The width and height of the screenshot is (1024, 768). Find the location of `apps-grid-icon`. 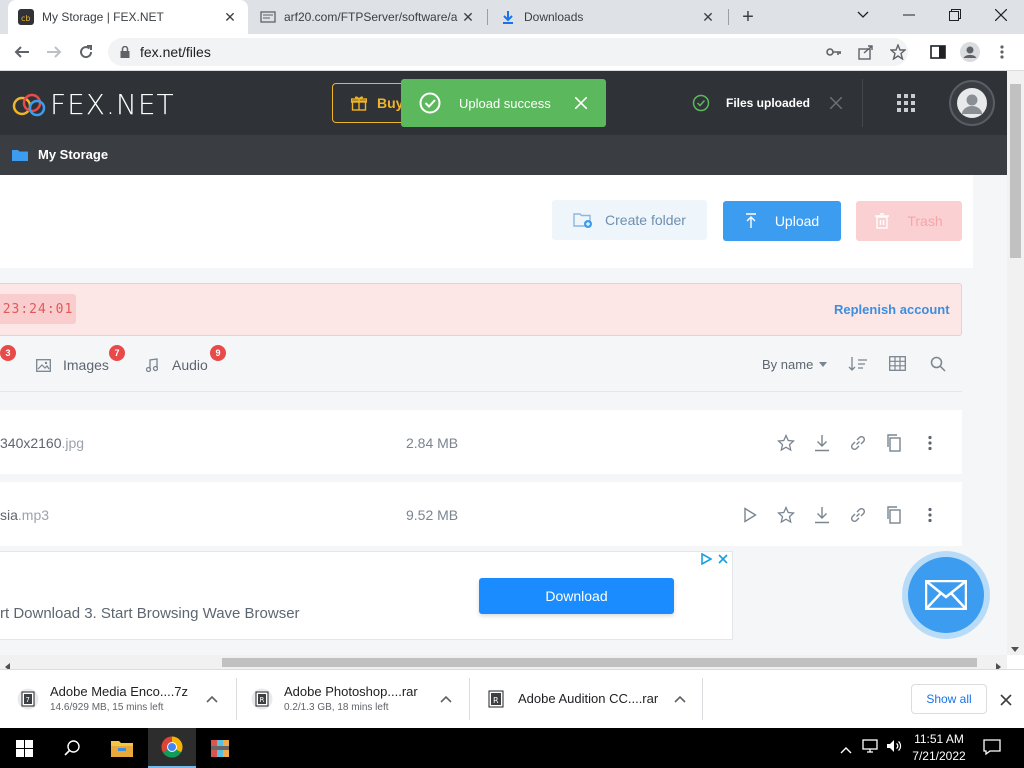

apps-grid-icon is located at coordinates (906, 105).